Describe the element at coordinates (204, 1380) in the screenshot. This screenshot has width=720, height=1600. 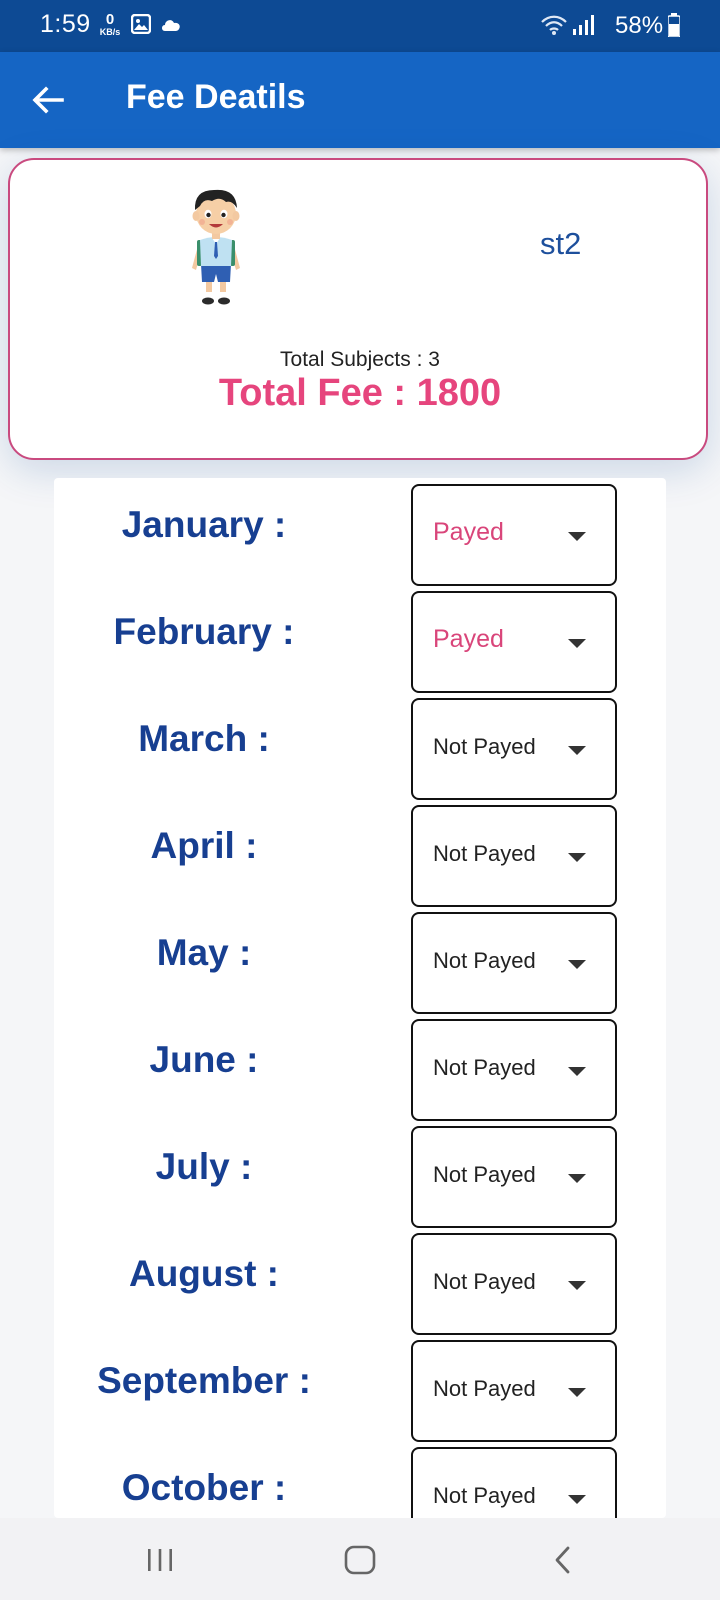
I see `month-label: September :` at that location.